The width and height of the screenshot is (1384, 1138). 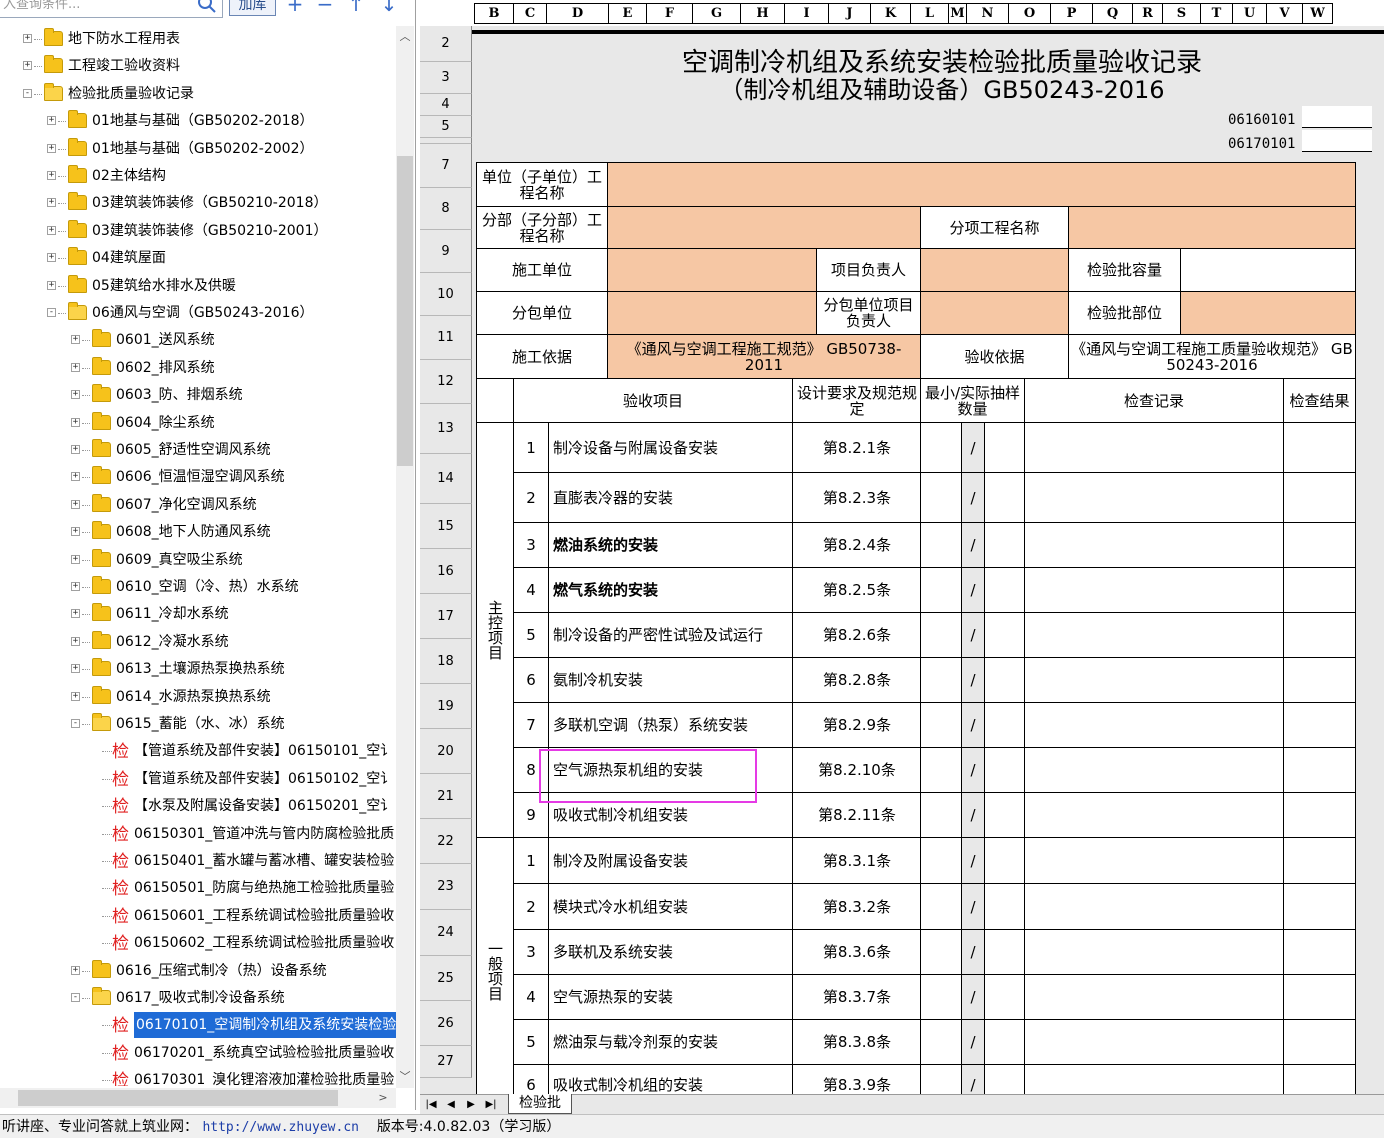 I want to click on tree-item: 检 06150602_工程系统调试检验批质量验收, so click(x=198, y=943).